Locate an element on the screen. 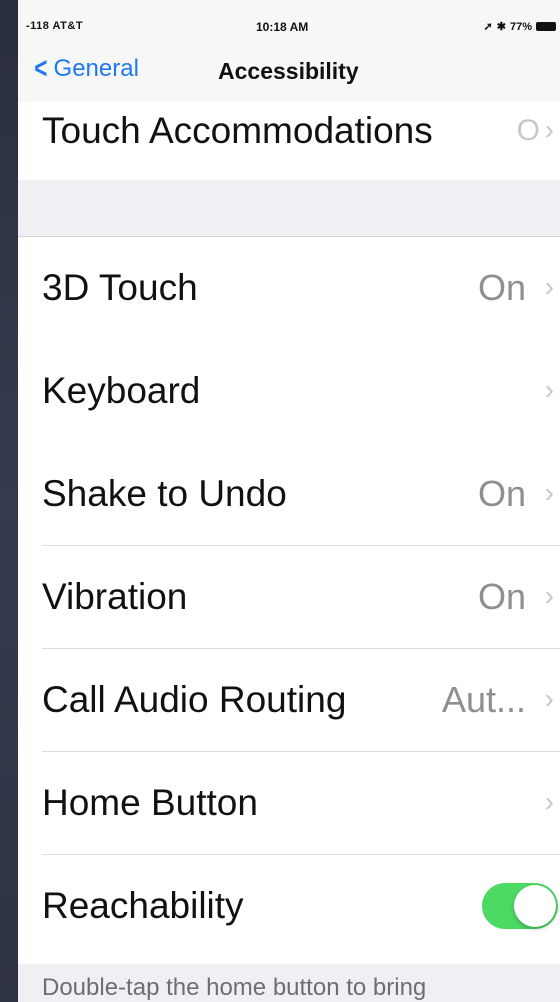  page-title: Accessibility is located at coordinates (288, 71).